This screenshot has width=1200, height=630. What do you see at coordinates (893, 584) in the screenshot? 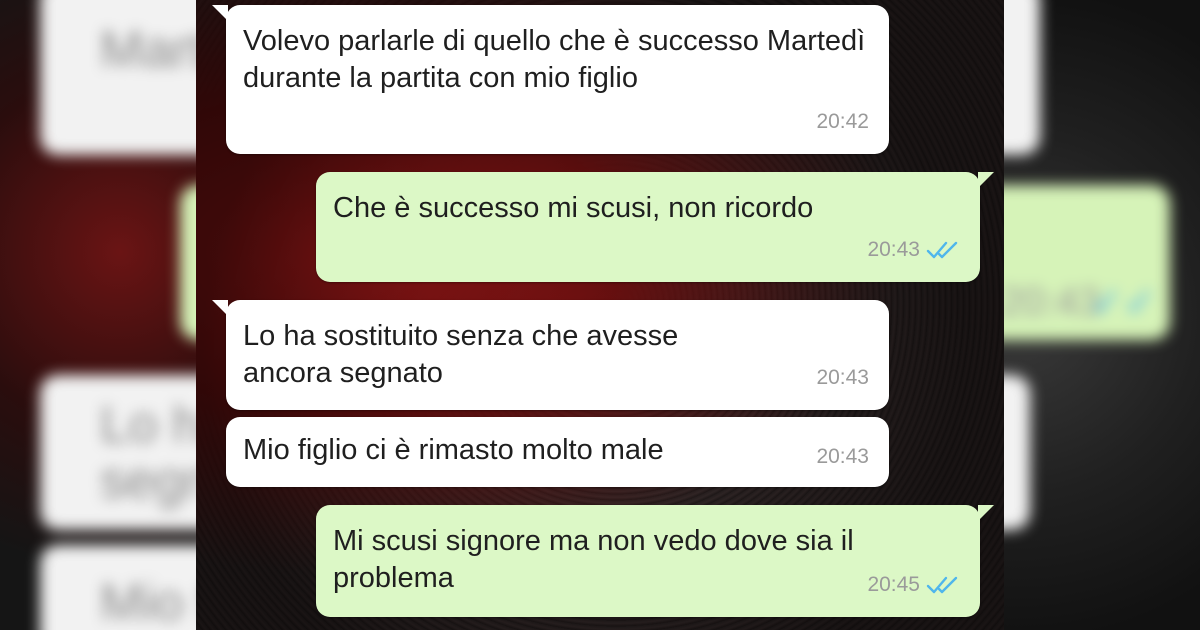
I see `timestamp: 20:45` at bounding box center [893, 584].